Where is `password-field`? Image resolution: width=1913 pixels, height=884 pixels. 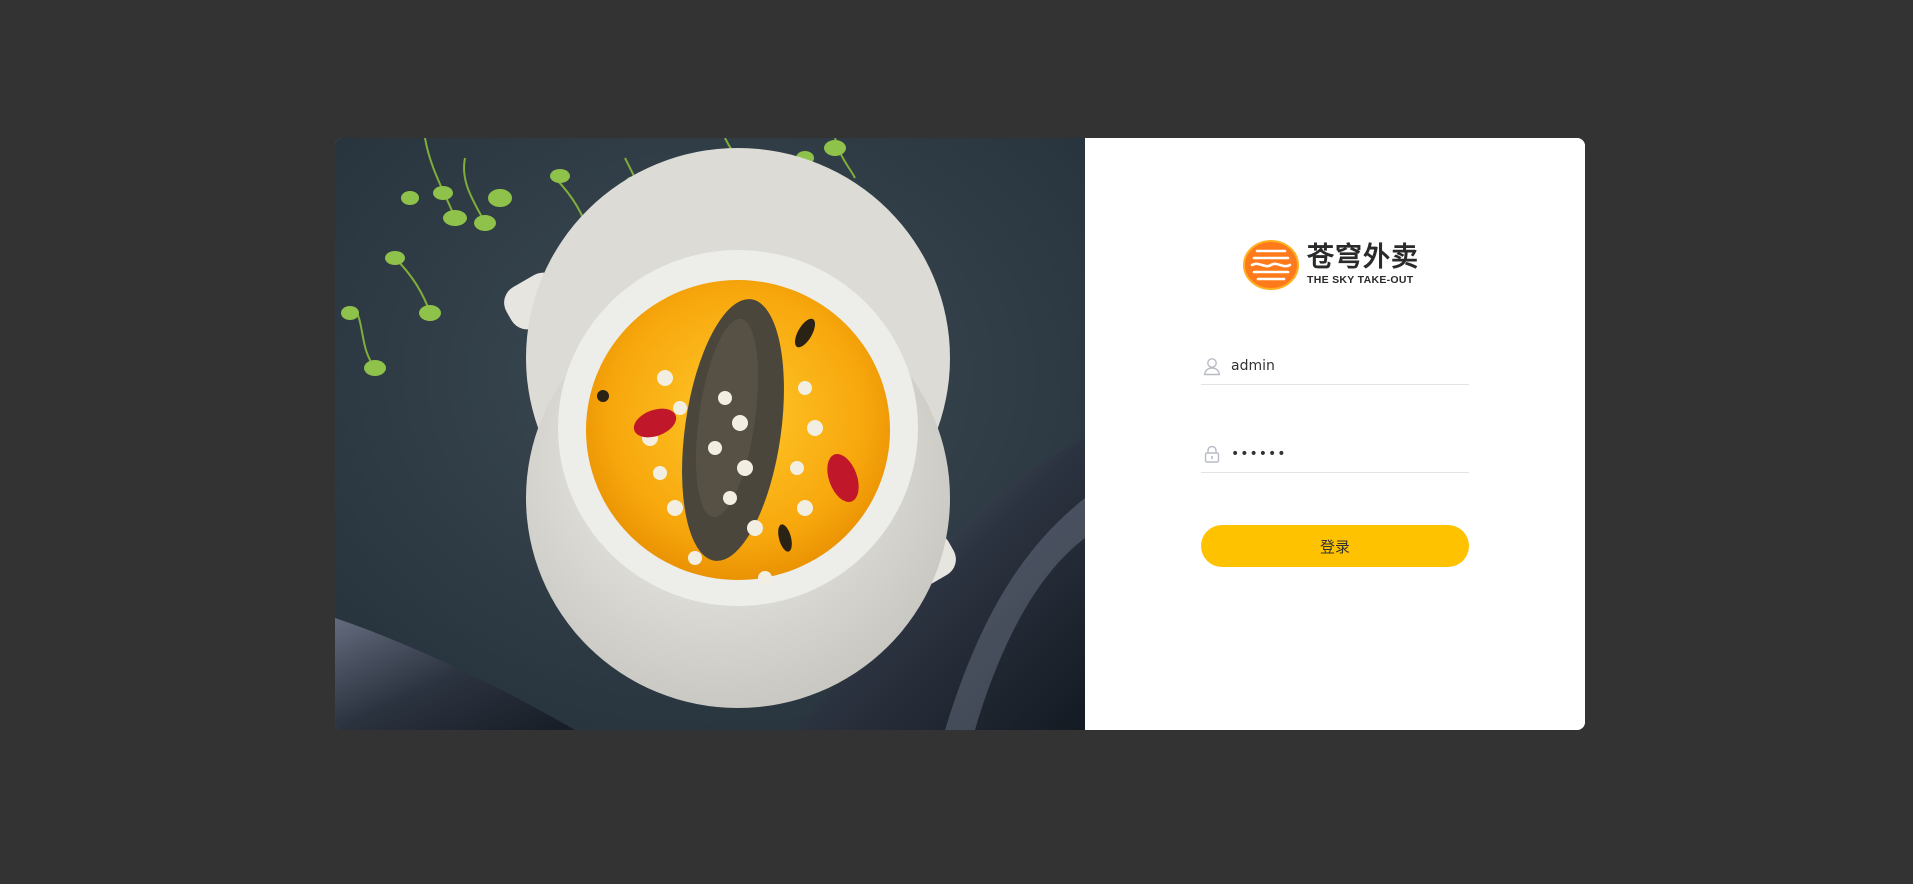
password-field is located at coordinates (1335, 454).